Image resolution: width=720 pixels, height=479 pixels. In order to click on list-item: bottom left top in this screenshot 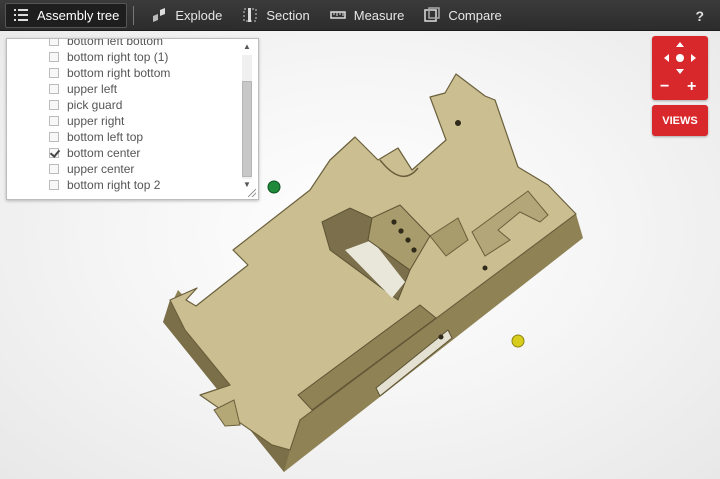, I will do `click(123, 137)`.